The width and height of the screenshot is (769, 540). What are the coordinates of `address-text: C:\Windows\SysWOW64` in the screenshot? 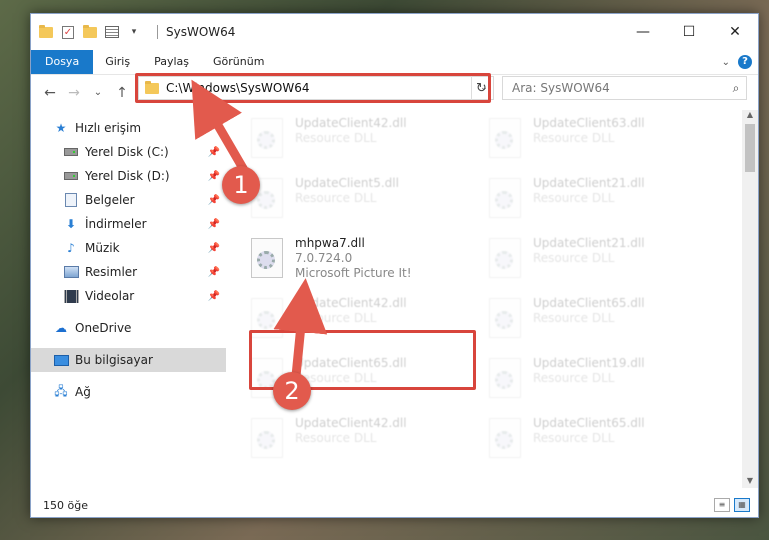 It's located at (320, 88).